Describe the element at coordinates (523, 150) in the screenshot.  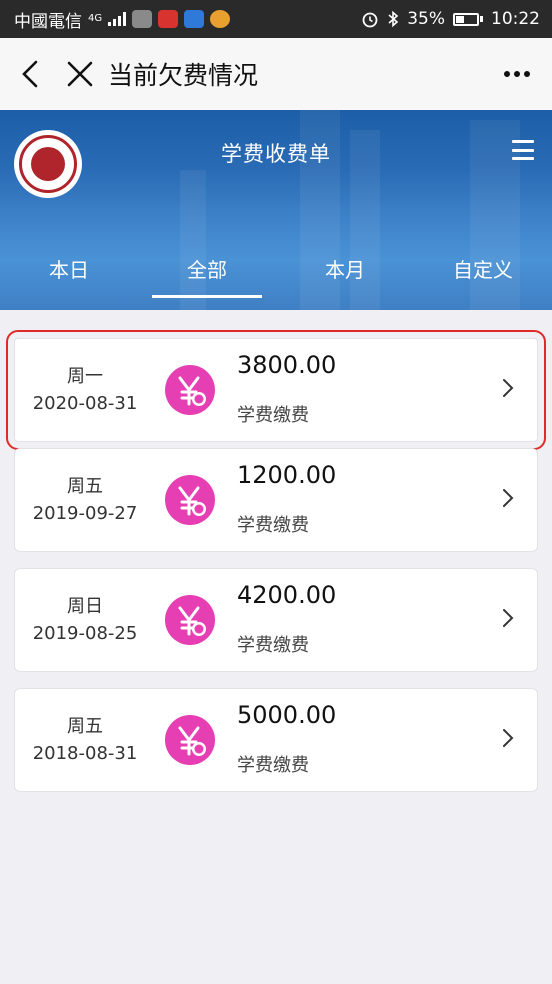
I see `menu-button` at that location.